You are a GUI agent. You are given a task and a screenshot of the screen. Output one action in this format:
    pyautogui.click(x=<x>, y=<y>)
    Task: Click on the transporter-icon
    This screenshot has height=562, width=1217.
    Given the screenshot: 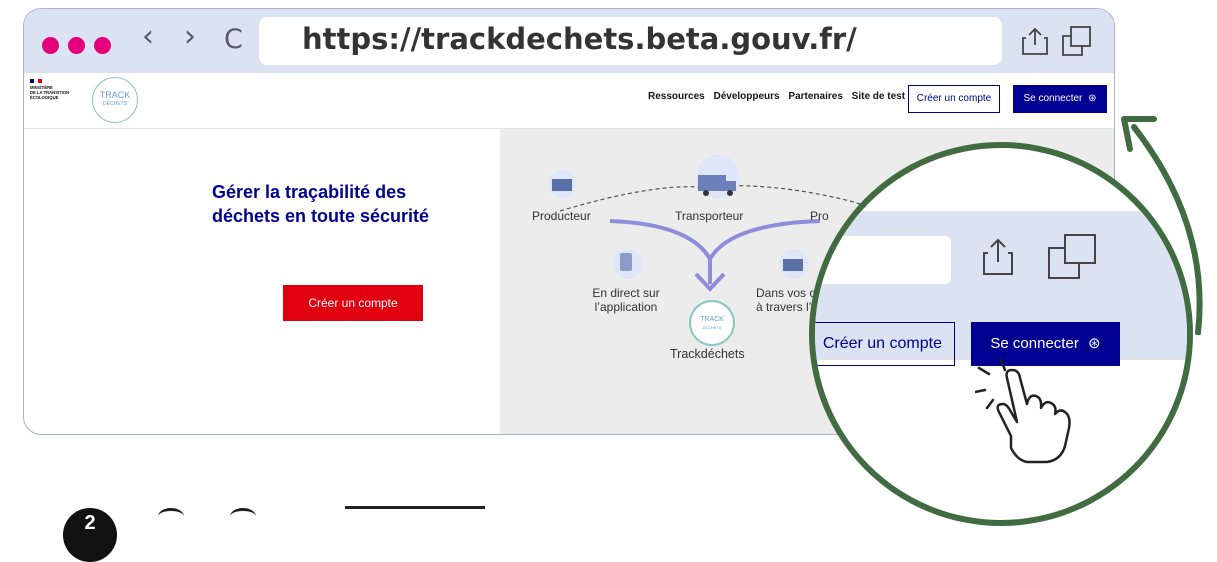 What is the action you would take?
    pyautogui.click(x=718, y=177)
    